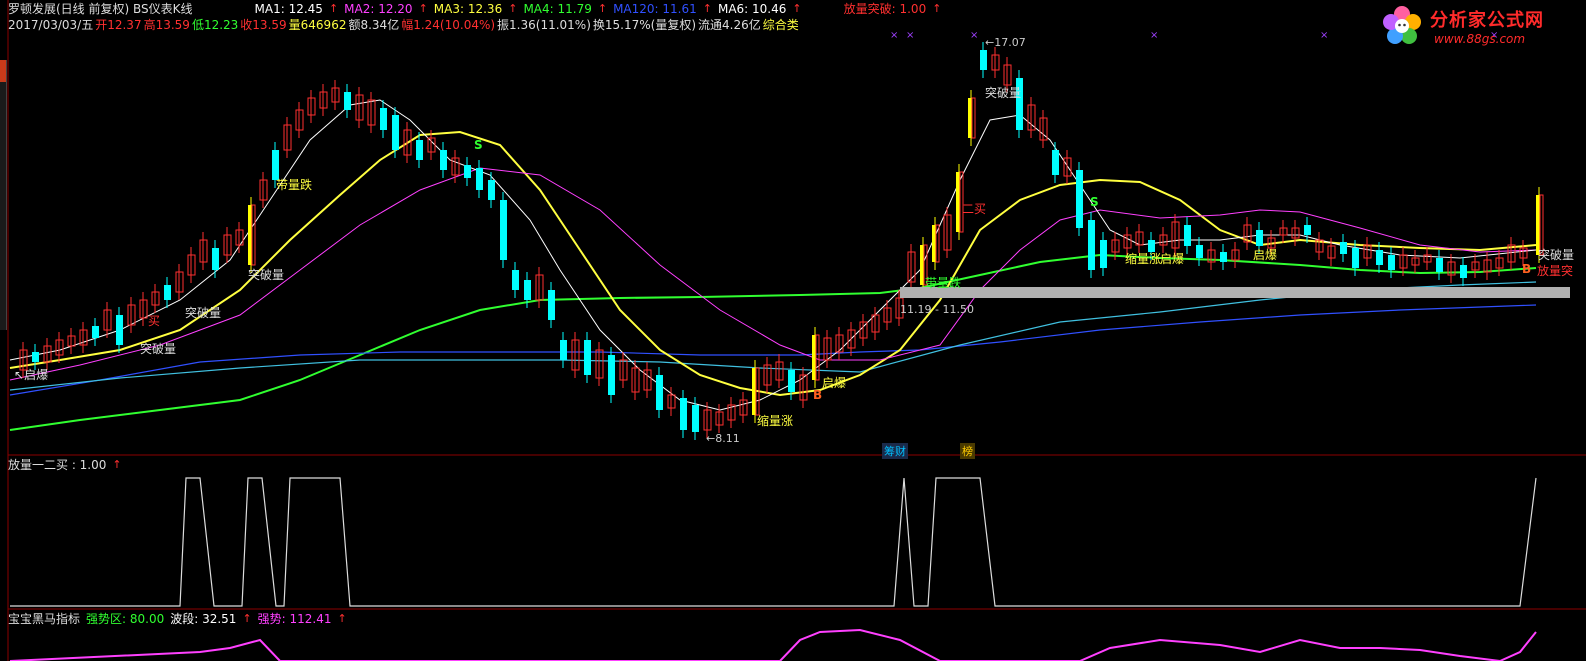  What do you see at coordinates (294, 619) in the screenshot?
I see `panel3-strong: 强势: 112.41` at bounding box center [294, 619].